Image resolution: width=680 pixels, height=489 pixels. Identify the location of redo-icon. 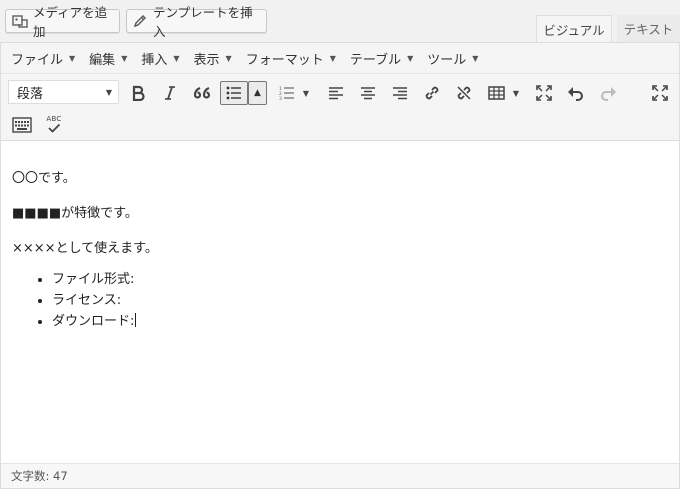
(608, 94).